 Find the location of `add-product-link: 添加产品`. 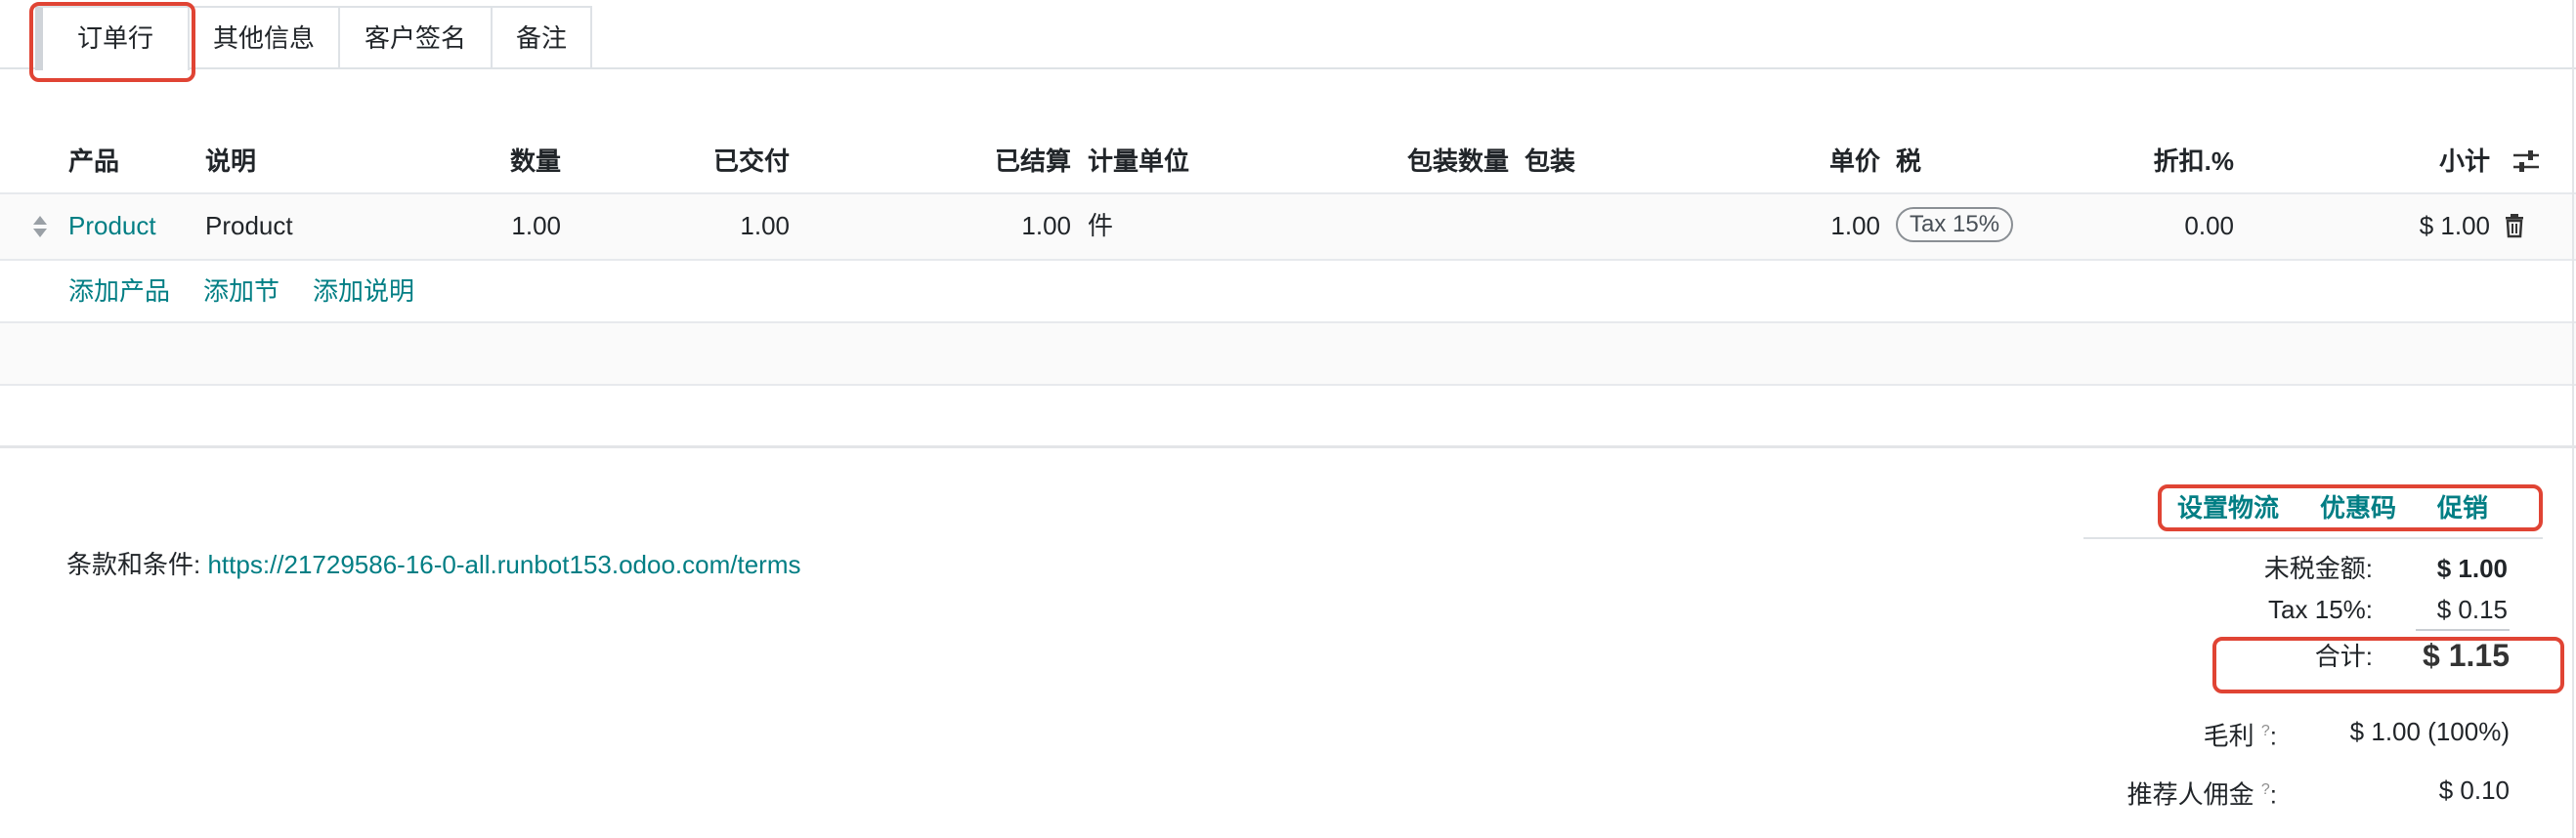

add-product-link: 添加产品 is located at coordinates (119, 291).